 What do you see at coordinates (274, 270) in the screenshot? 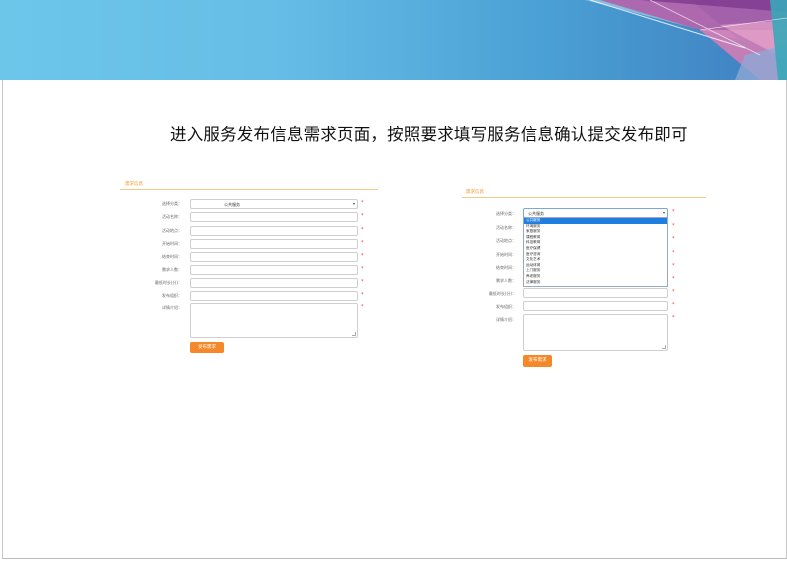
I see `headcount-input` at bounding box center [274, 270].